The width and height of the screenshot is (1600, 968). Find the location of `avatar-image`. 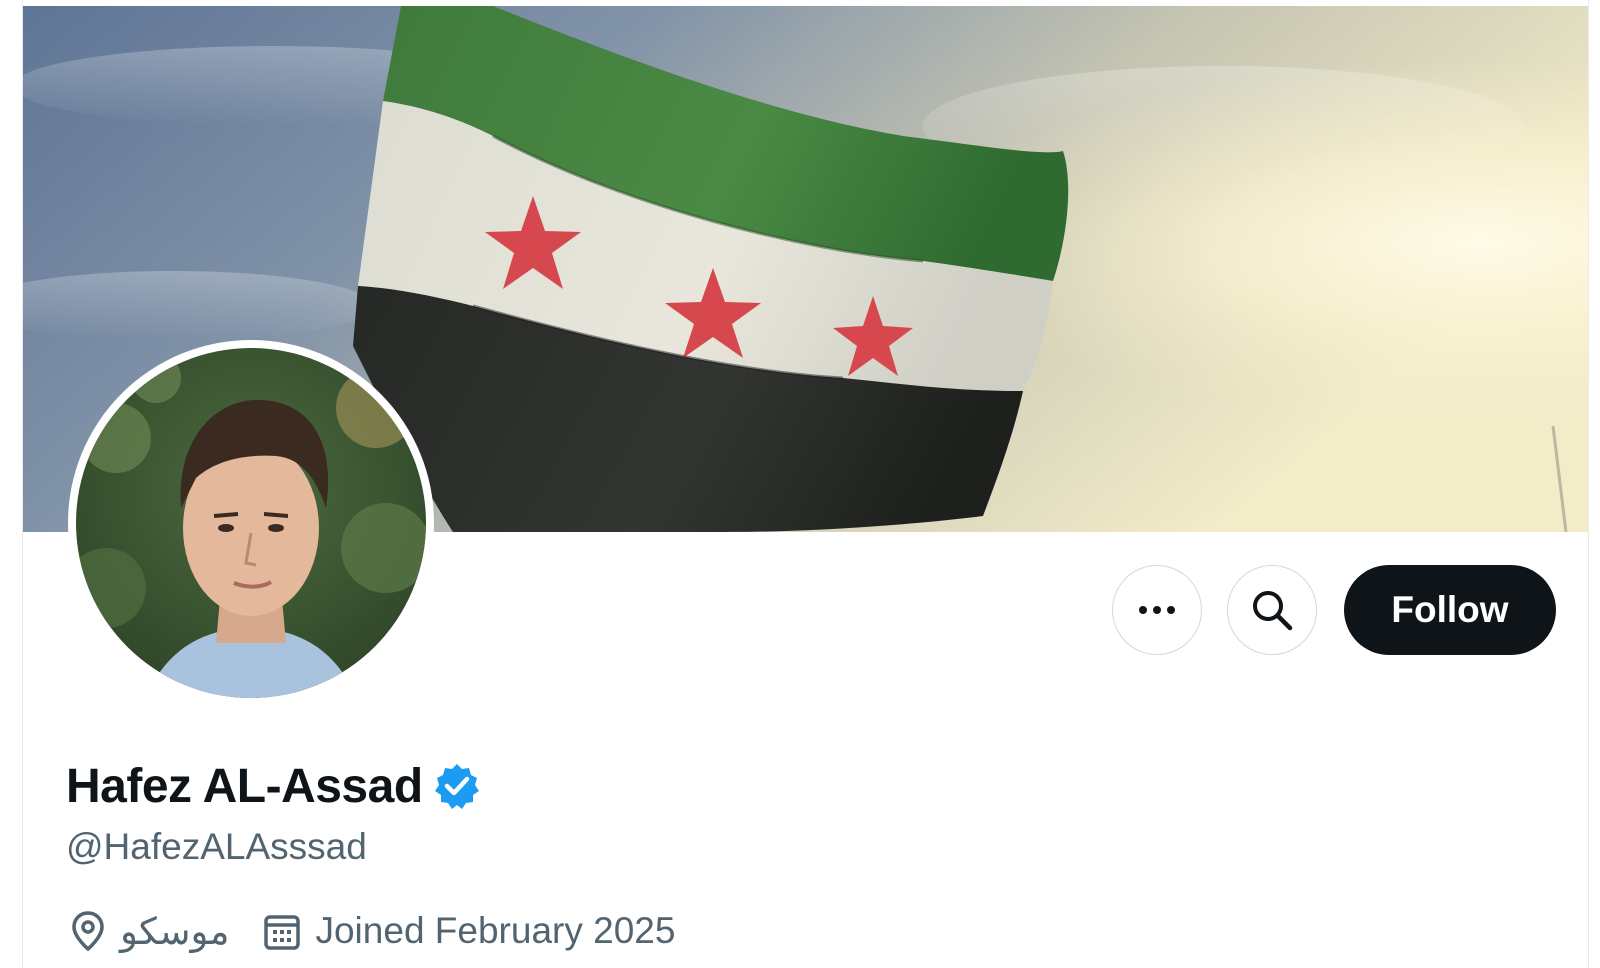

avatar-image is located at coordinates (251, 523).